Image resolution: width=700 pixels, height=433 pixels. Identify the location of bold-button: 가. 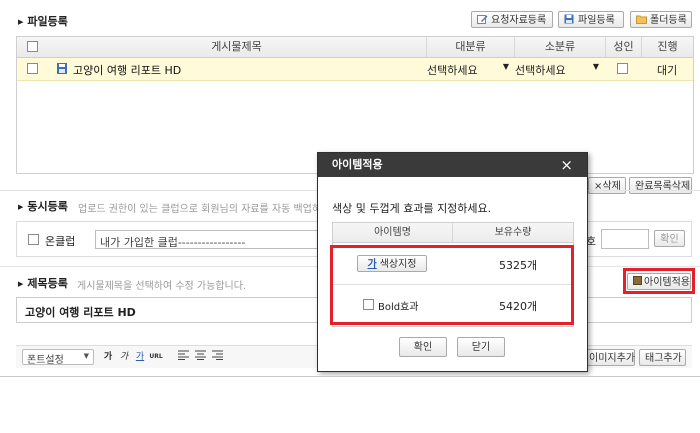
(108, 357).